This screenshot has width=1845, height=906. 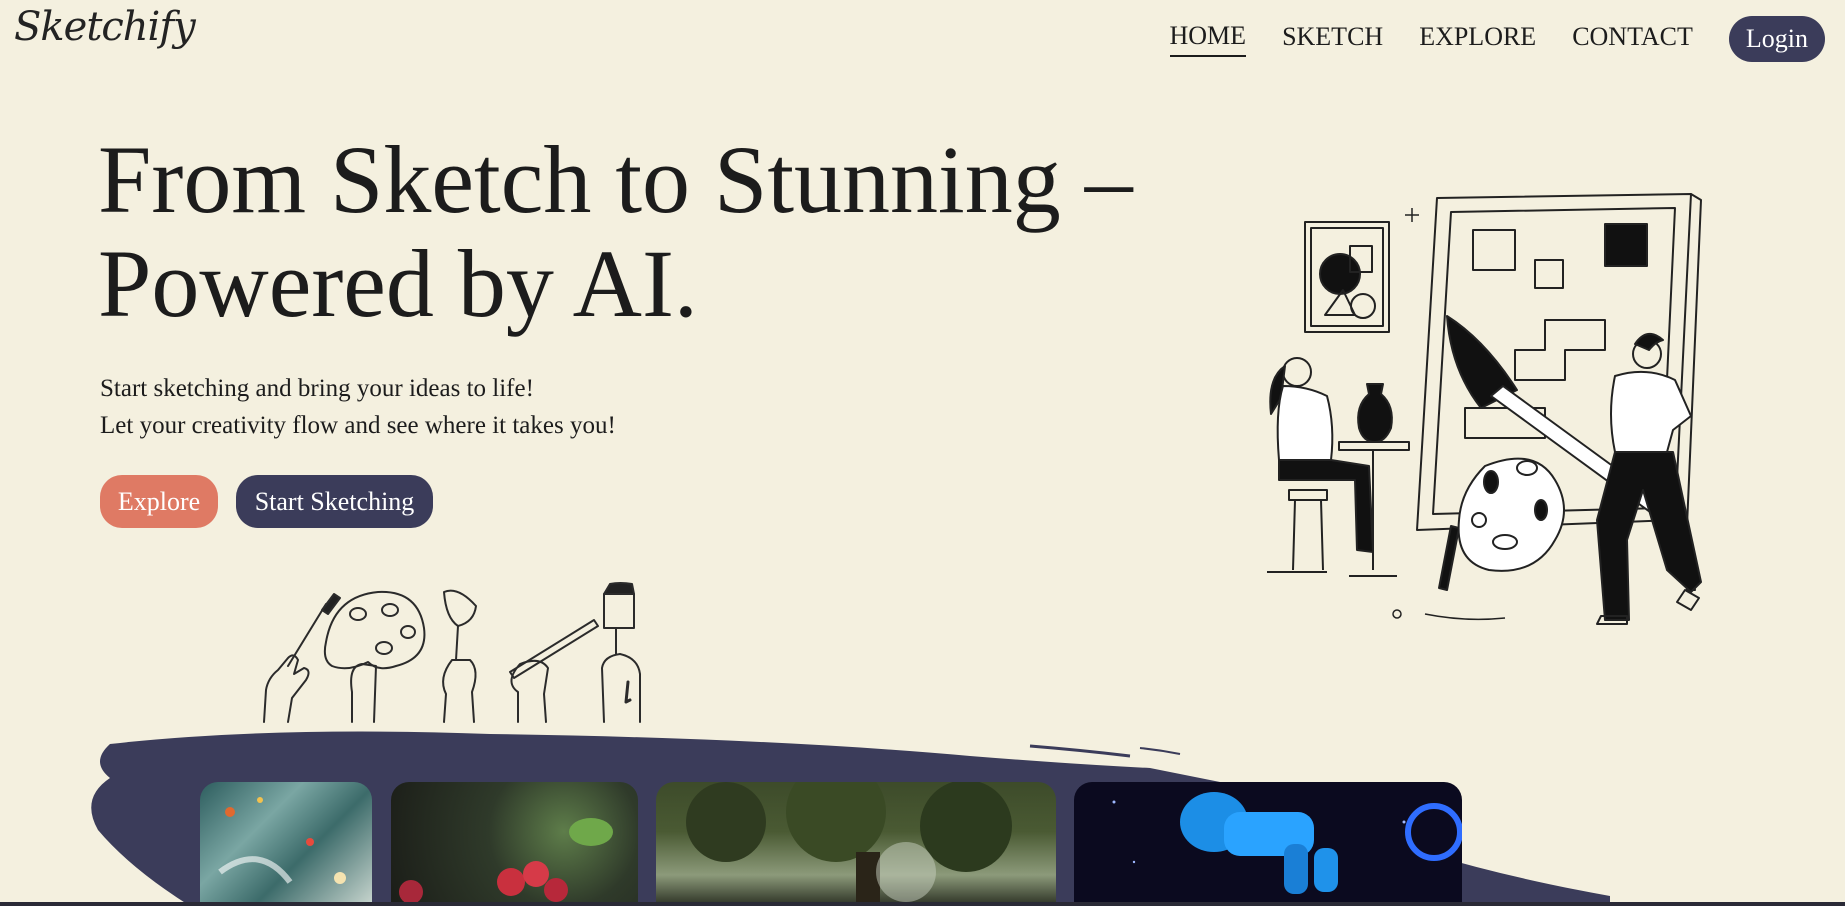 What do you see at coordinates (105, 27) in the screenshot?
I see `logo: Sketchify` at bounding box center [105, 27].